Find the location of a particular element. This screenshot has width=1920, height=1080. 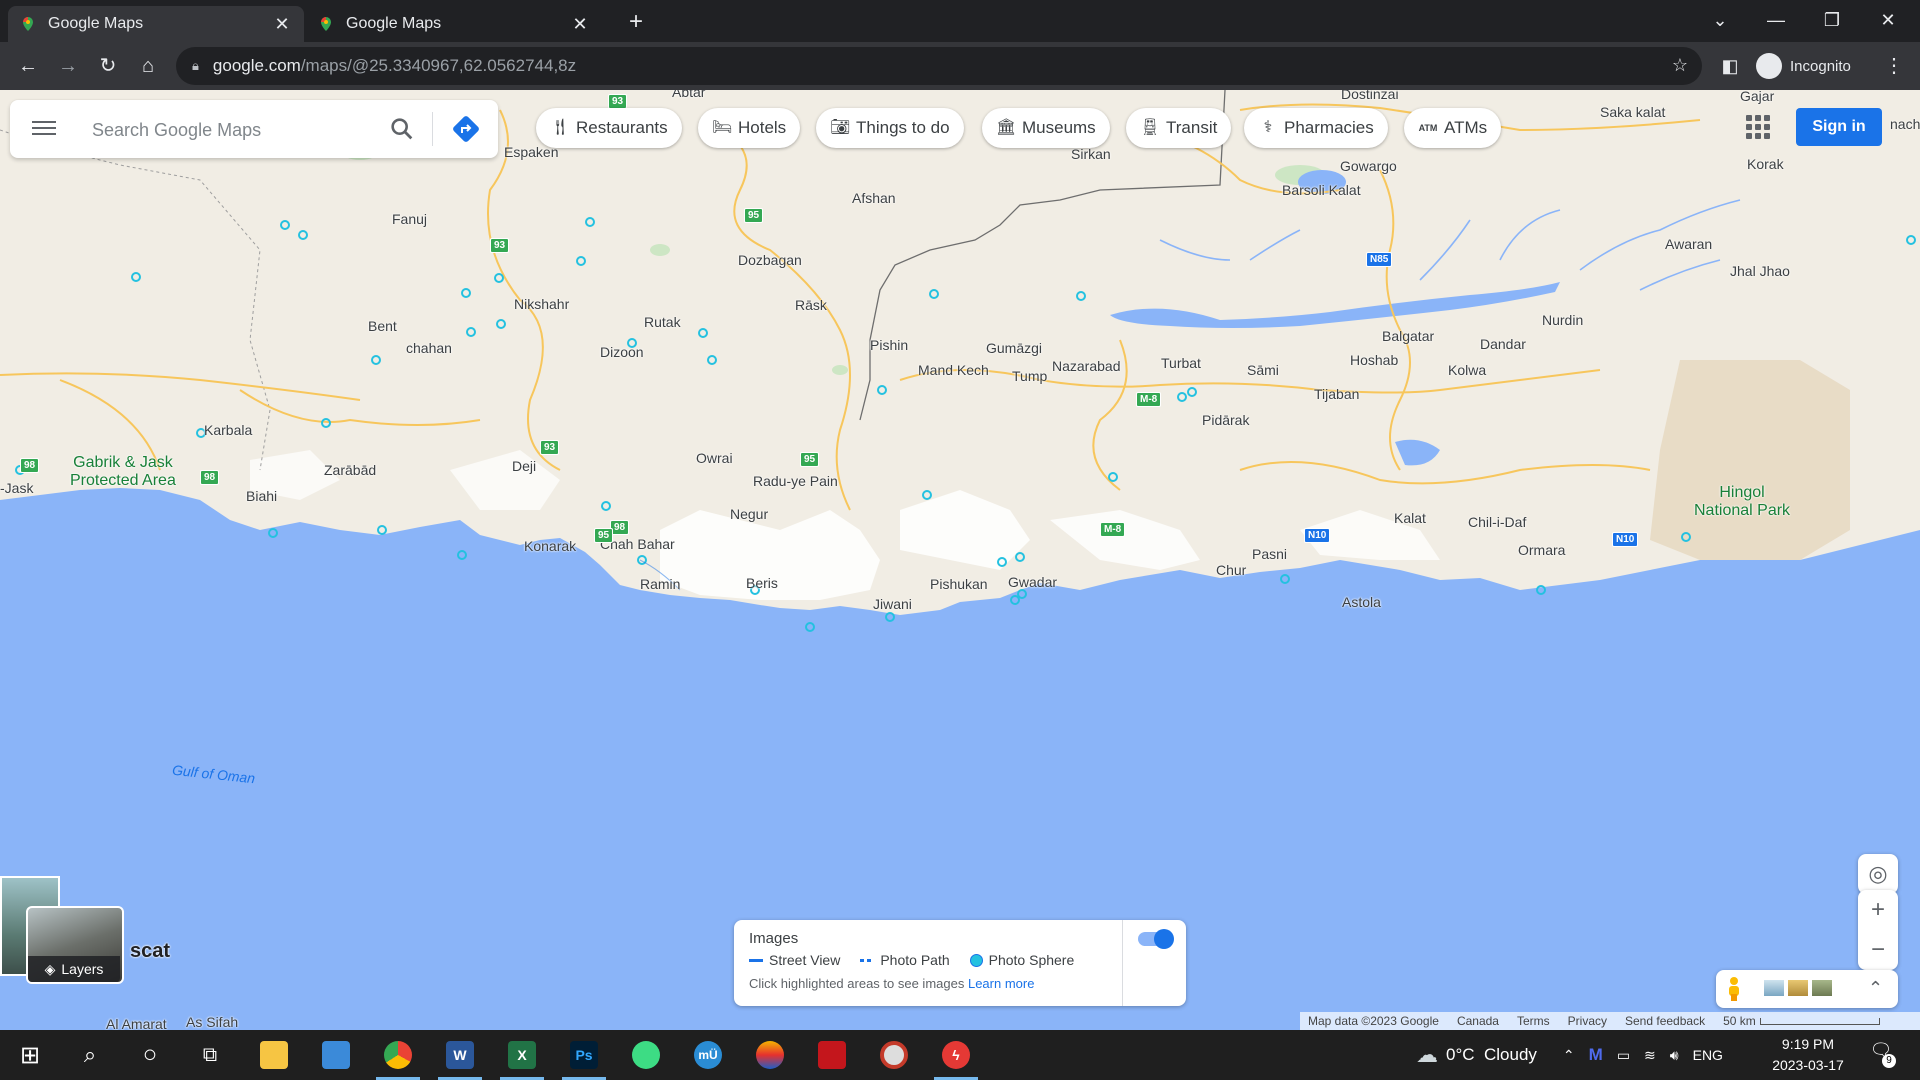

new-tab-button: + is located at coordinates (636, 22).